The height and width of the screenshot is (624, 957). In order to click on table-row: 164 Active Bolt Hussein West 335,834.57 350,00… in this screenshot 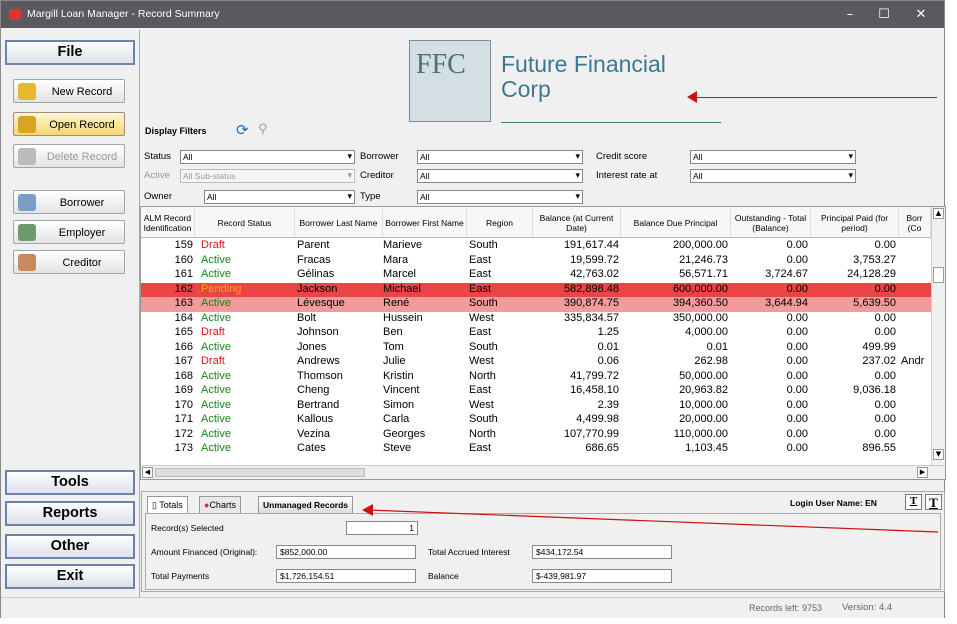, I will do `click(536, 319)`.